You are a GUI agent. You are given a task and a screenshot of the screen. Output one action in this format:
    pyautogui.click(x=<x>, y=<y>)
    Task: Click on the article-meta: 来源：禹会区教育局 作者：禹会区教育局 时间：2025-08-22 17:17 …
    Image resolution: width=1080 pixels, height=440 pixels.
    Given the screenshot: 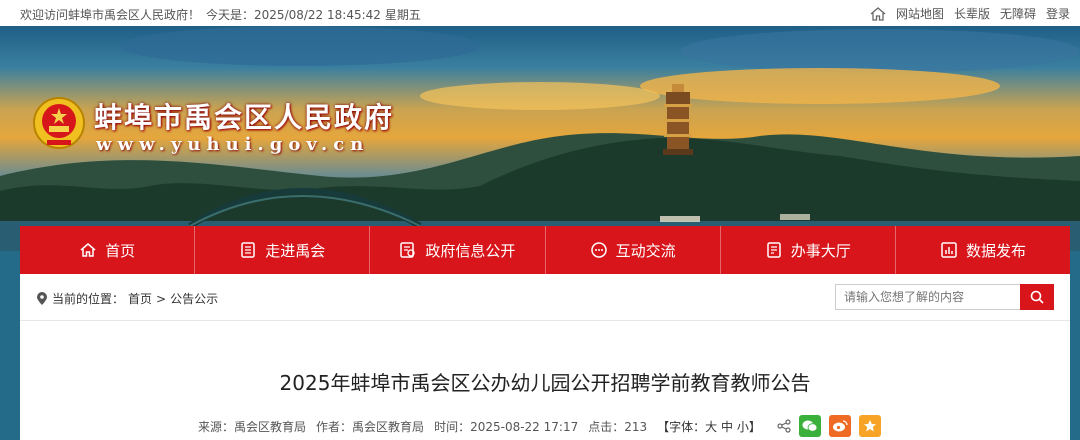 What is the action you would take?
    pyautogui.click(x=539, y=426)
    